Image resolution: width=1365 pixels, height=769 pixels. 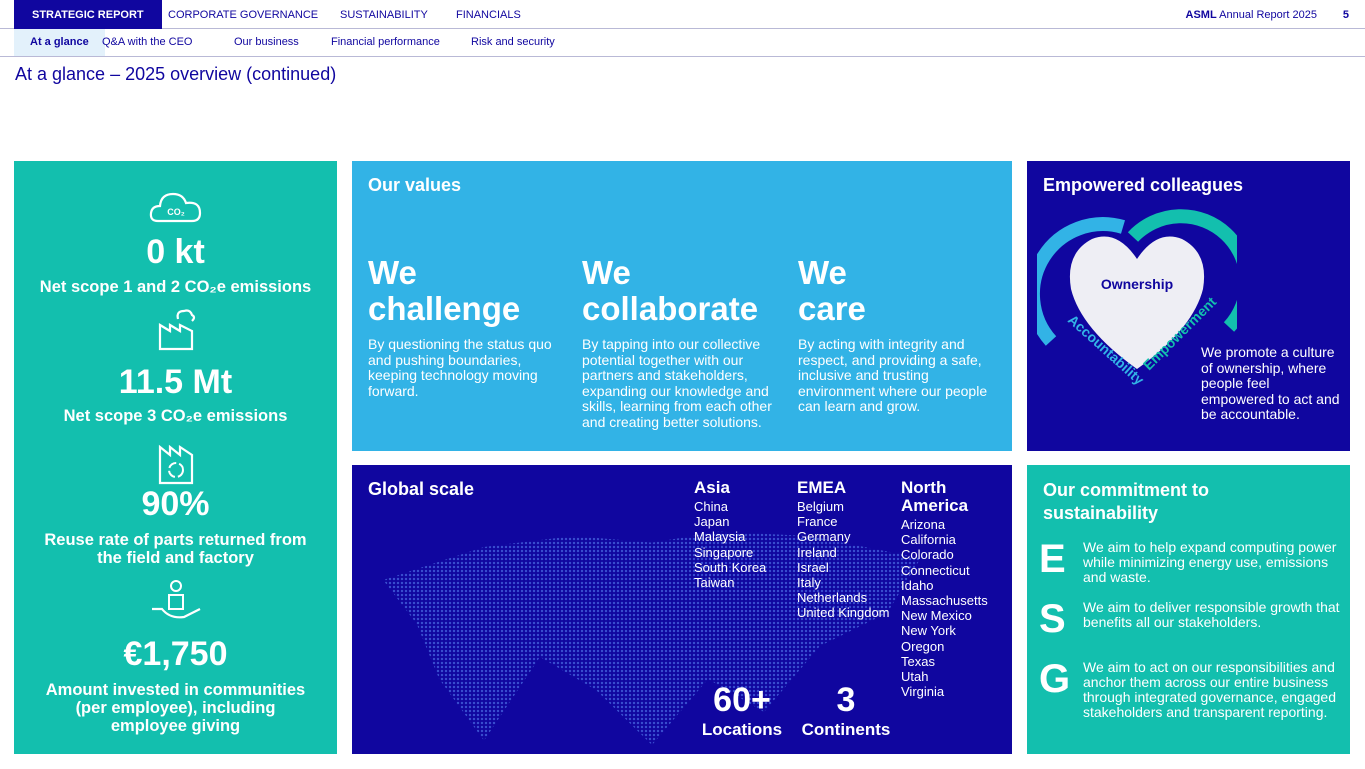 I want to click on region-name: EMEA, so click(x=822, y=487).